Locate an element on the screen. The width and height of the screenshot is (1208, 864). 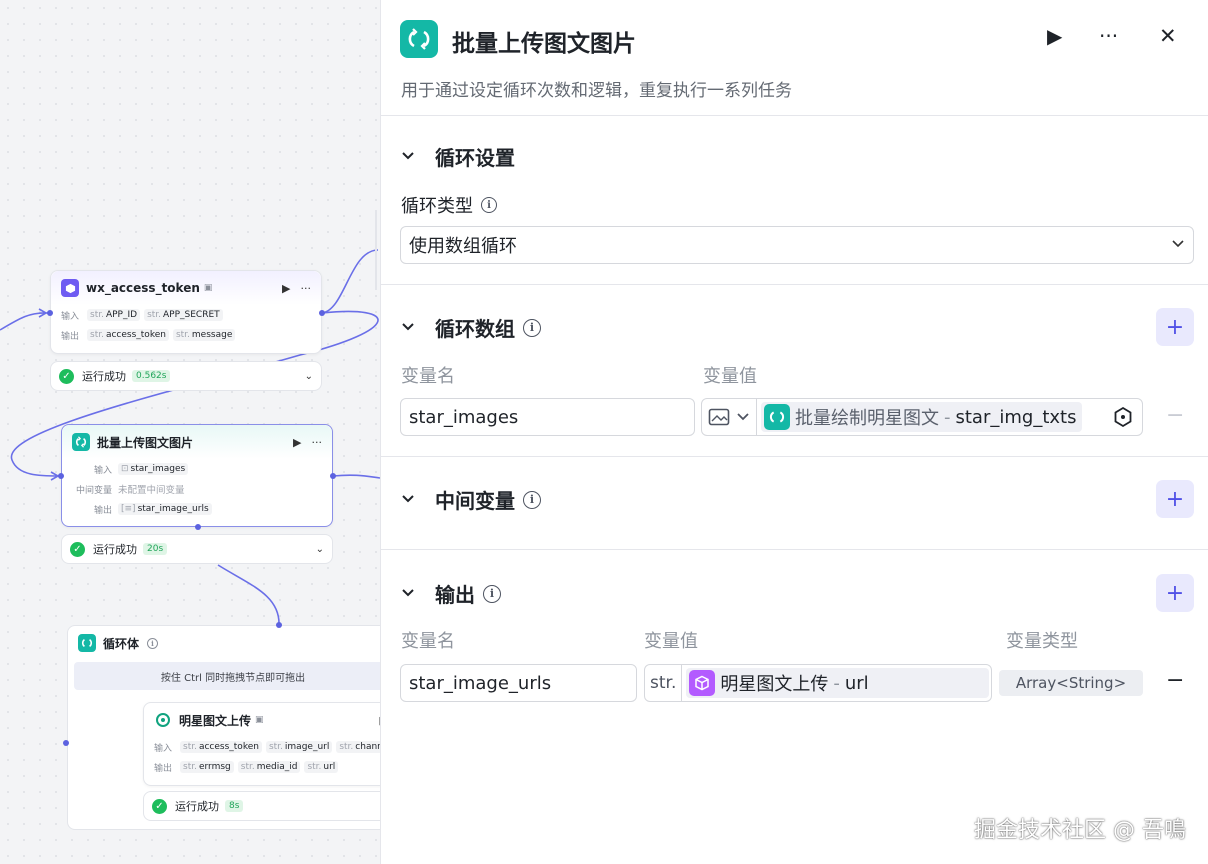
output-var-name-input: star_image_urls is located at coordinates (518, 683).